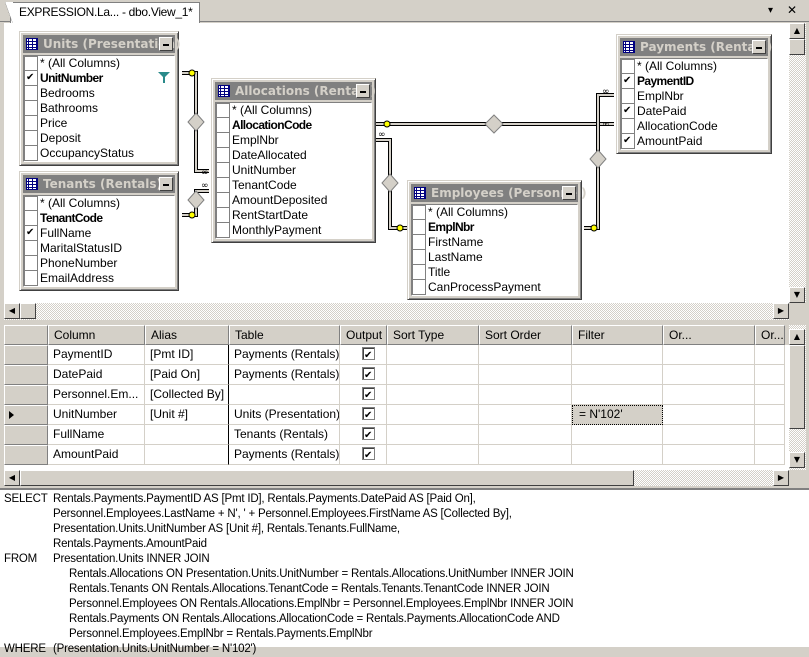 The image size is (809, 657). I want to click on grid-horizontal-scrollbar: ◀ ▶, so click(396, 478).